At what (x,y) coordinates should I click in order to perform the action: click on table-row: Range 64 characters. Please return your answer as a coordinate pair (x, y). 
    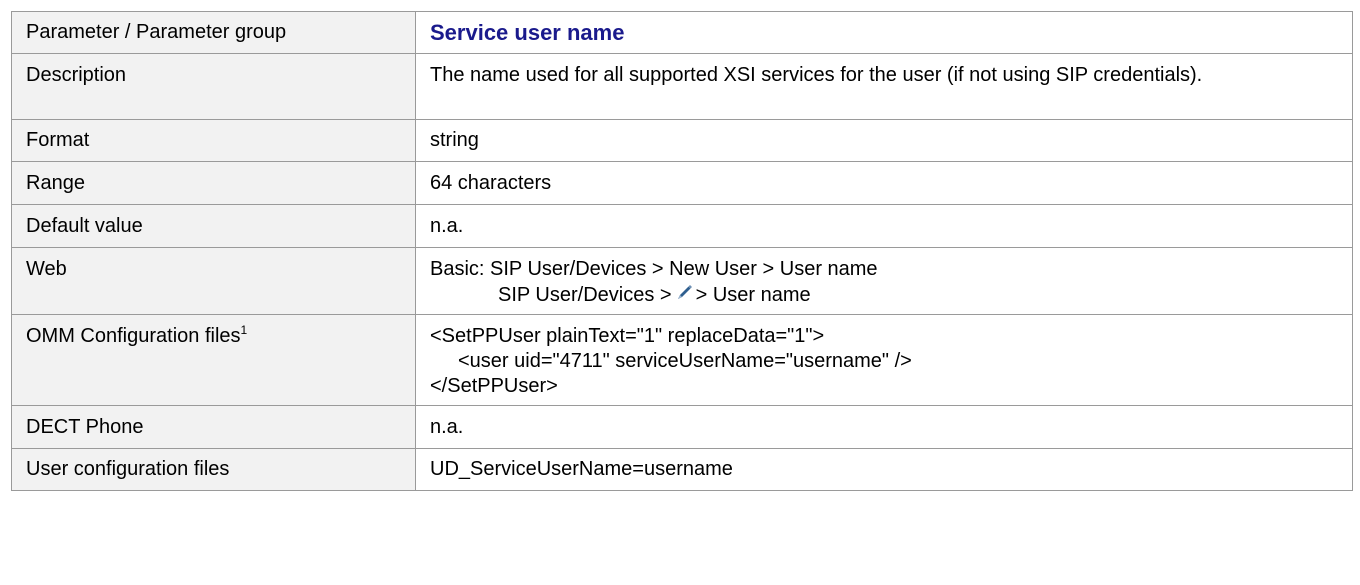
    Looking at the image, I should click on (682, 183).